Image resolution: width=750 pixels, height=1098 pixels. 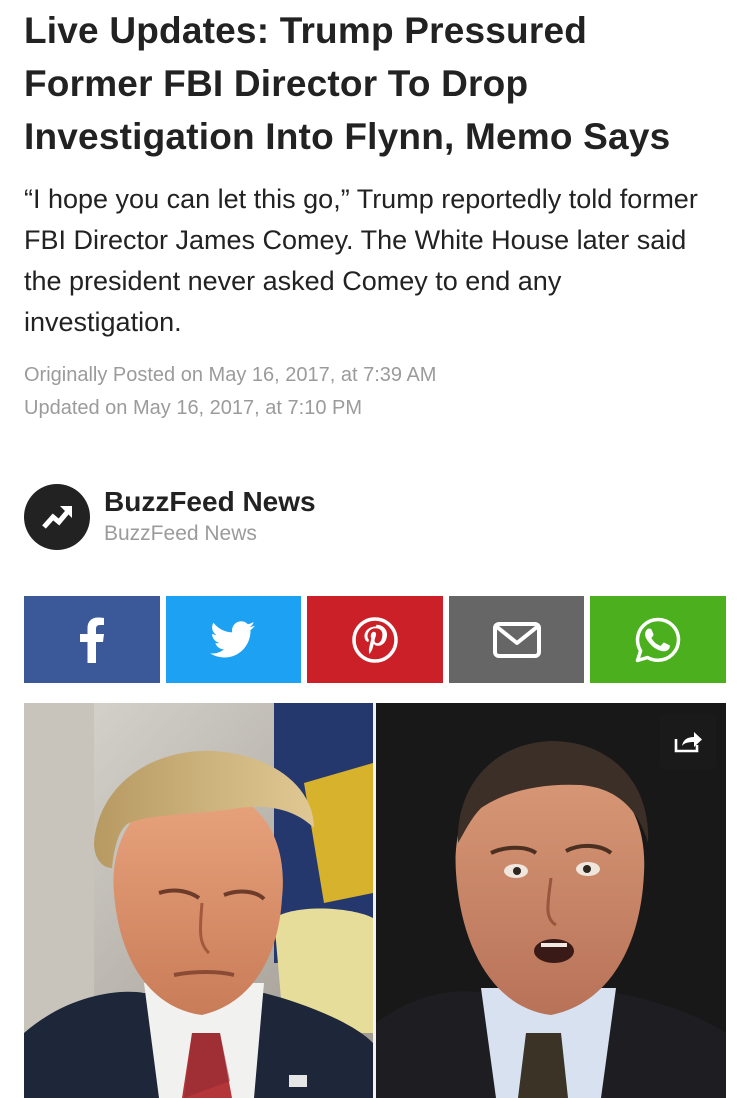 What do you see at coordinates (193, 408) in the screenshot?
I see `updated-timestamp: Updated on May 16, 2017, at 7:10 PM` at bounding box center [193, 408].